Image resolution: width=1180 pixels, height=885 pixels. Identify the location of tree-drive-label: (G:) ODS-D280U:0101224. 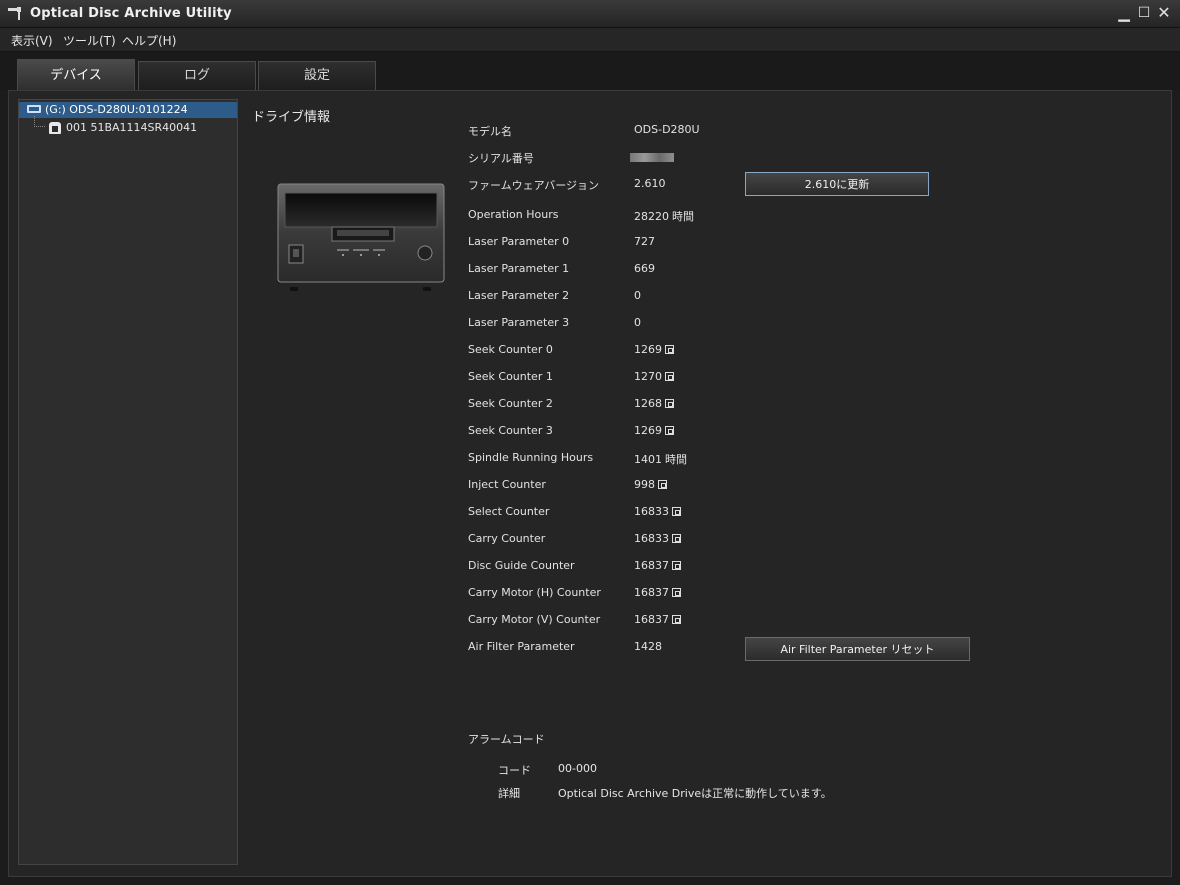
(116, 109).